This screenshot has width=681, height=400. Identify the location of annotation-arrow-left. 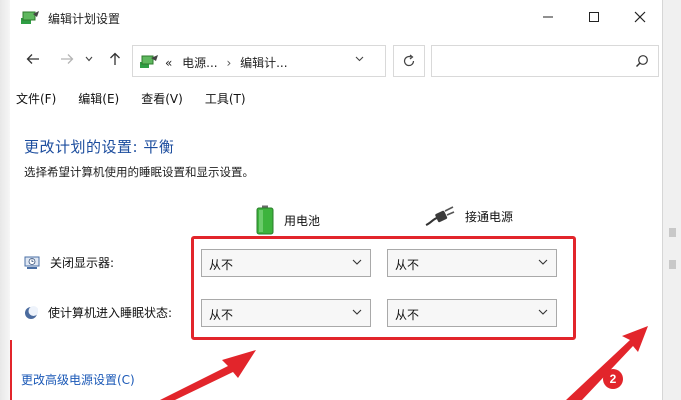
(208, 375).